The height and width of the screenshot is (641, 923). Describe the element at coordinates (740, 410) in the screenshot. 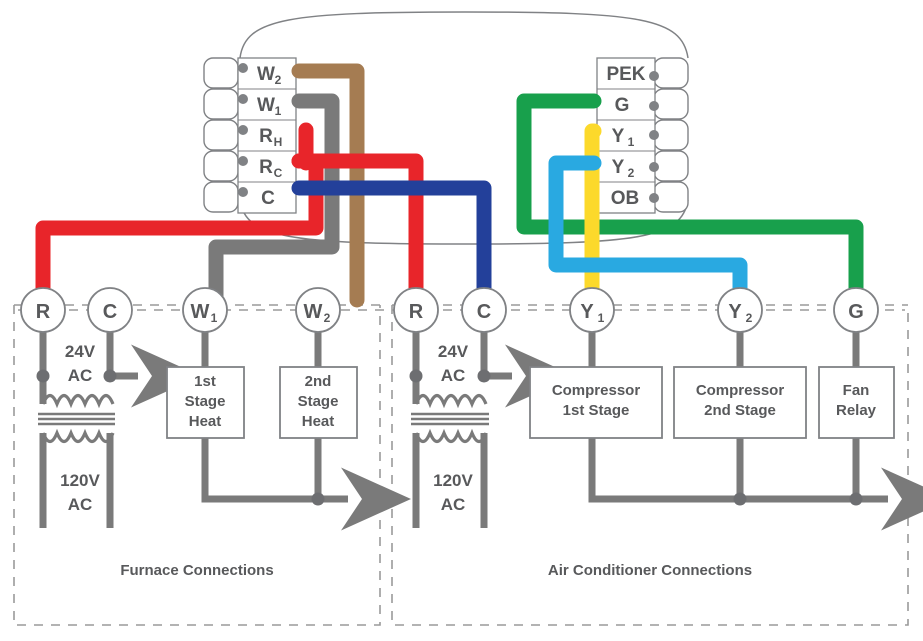

I see `load-comp2-line2: 2nd Stage` at that location.